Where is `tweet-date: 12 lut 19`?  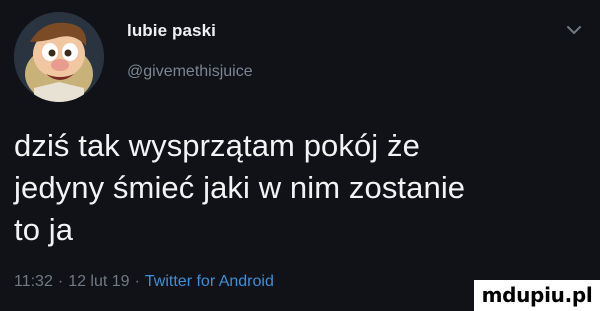 tweet-date: 12 lut 19 is located at coordinates (98, 281).